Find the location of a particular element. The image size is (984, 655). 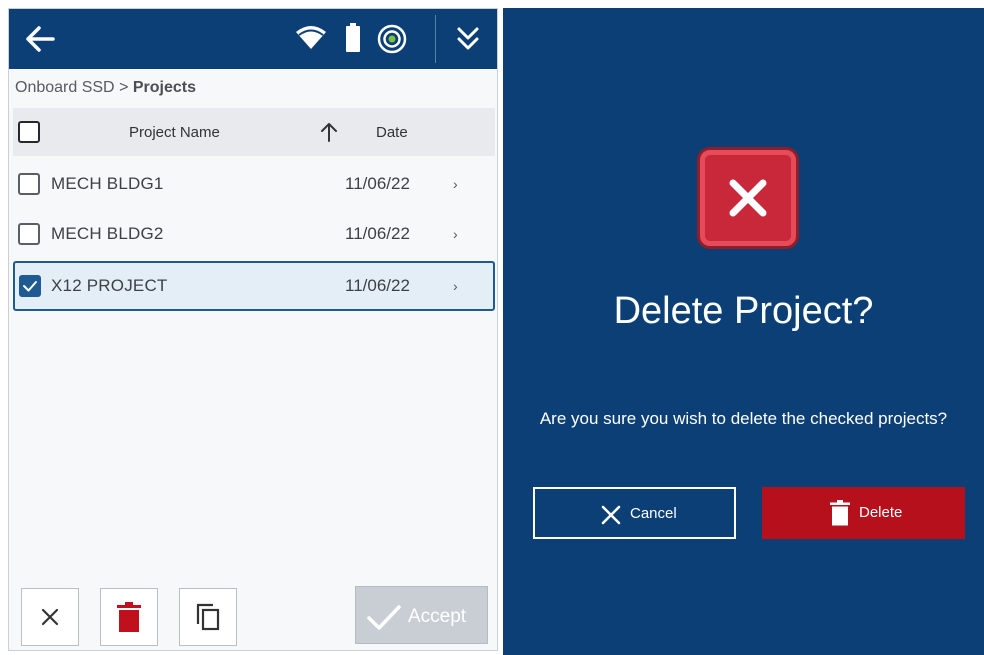

cancel-button: Cancel is located at coordinates (634, 513).